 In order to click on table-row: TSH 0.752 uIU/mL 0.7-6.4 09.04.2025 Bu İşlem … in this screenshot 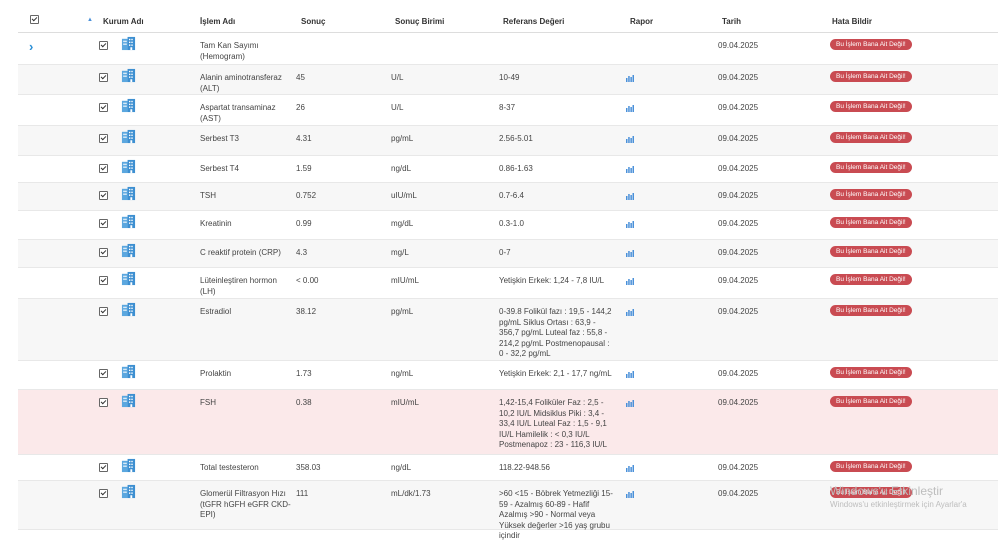, I will do `click(508, 197)`.